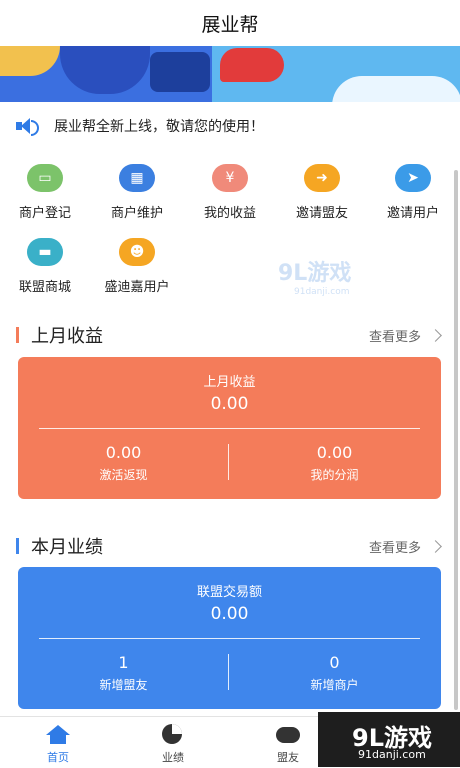 This screenshot has height=768, width=460. What do you see at coordinates (230, 23) in the screenshot?
I see `app-title: 展业帮` at bounding box center [230, 23].